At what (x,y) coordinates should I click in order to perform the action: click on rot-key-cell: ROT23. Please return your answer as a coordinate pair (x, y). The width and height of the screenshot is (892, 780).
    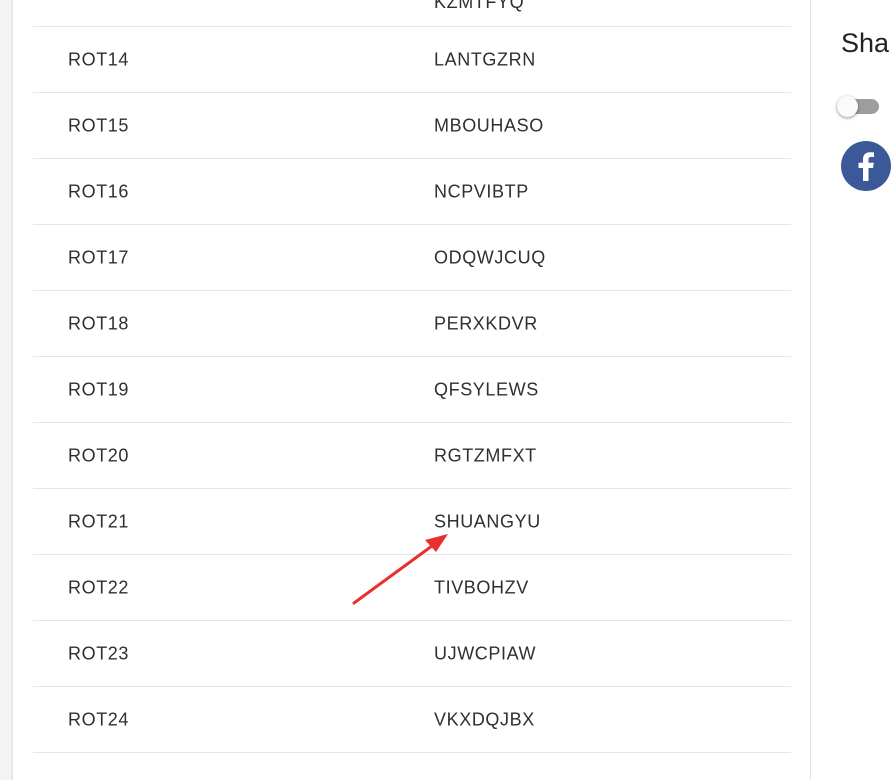
    Looking at the image, I should click on (99, 653).